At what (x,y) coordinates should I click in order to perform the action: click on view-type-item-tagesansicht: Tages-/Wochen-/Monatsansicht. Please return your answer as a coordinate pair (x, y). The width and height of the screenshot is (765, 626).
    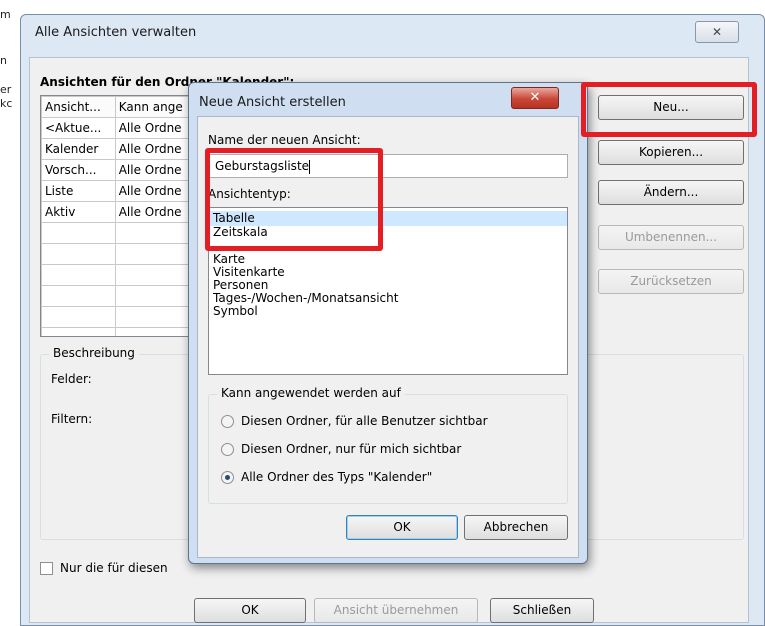
    Looking at the image, I should click on (388, 298).